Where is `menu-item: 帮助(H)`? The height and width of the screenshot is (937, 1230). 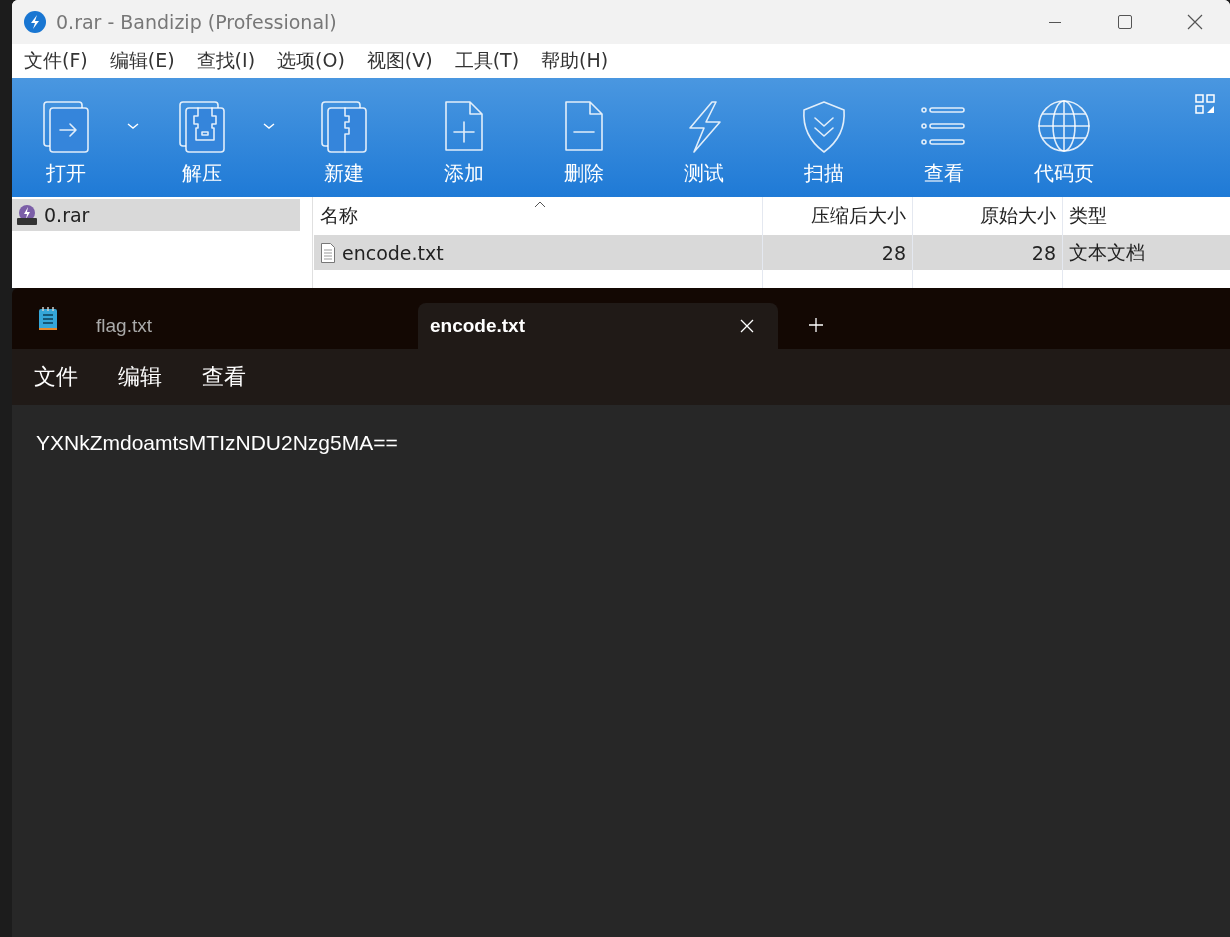 menu-item: 帮助(H) is located at coordinates (575, 61).